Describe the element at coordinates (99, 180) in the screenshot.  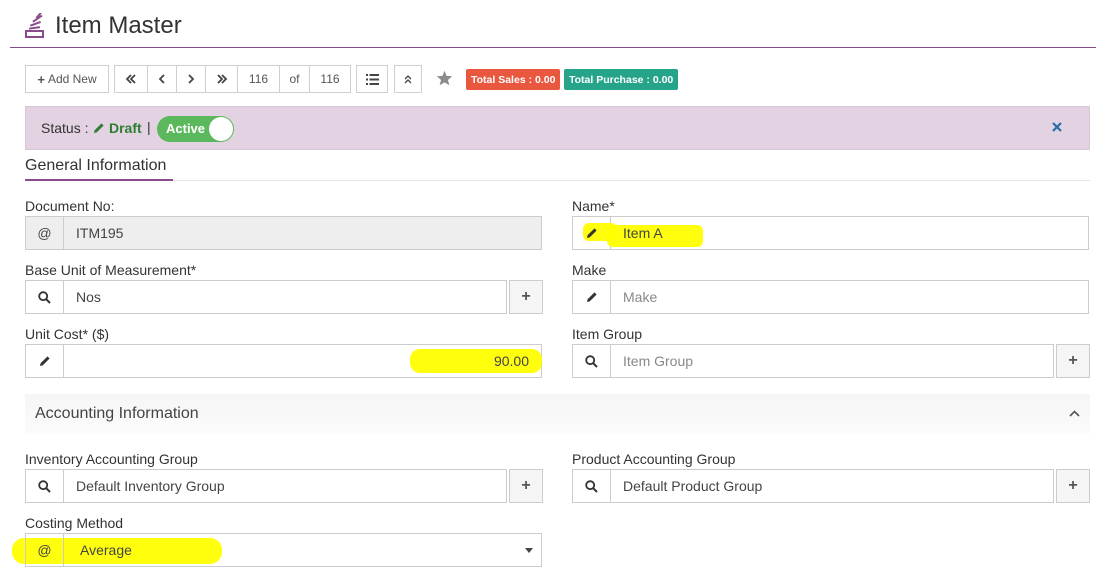
I see `section-underline` at that location.